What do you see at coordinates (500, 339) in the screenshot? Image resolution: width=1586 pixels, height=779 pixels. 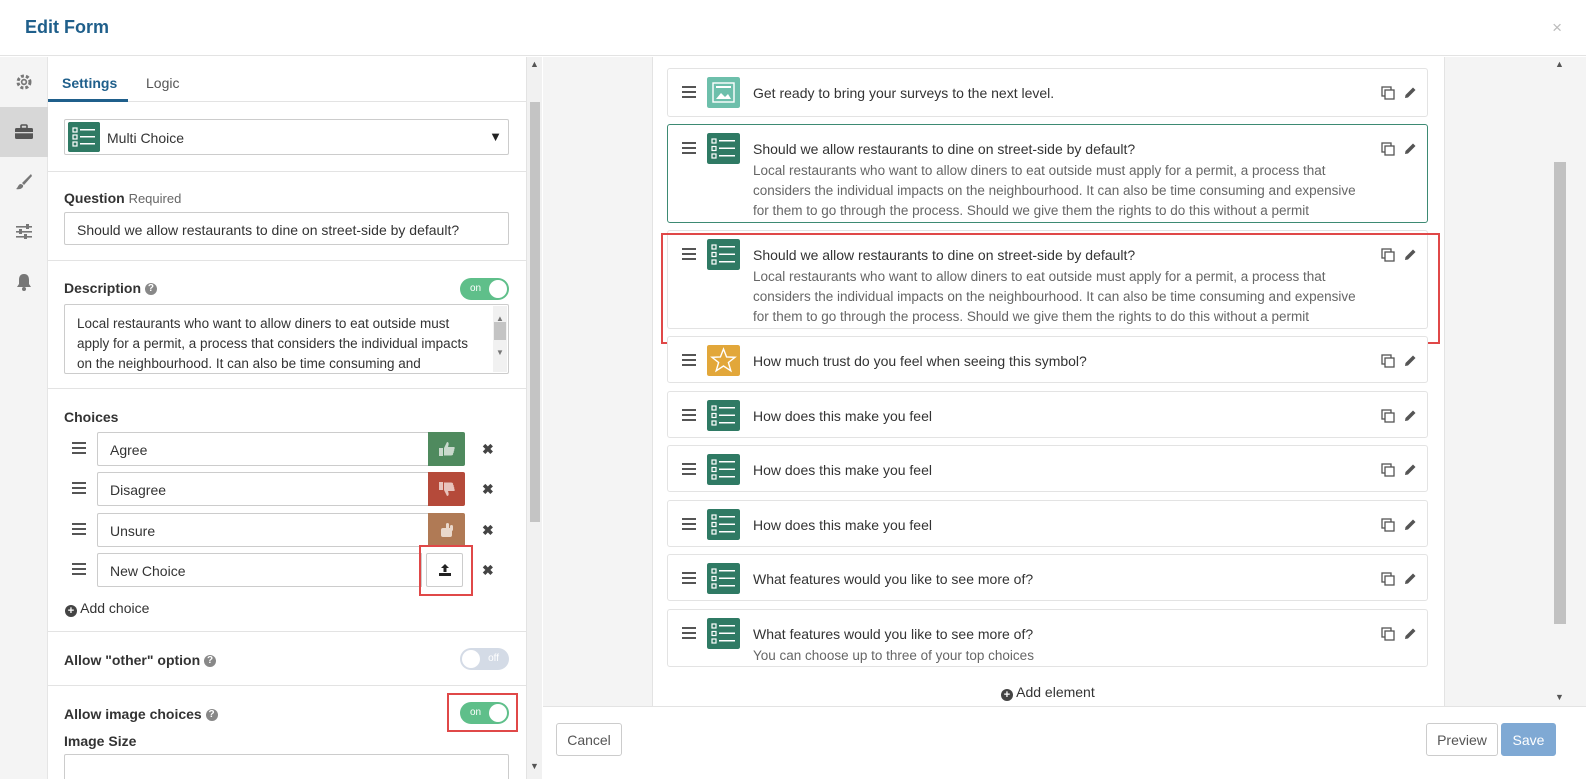 I see `textarea-scrollbar: ▲ ▼` at bounding box center [500, 339].